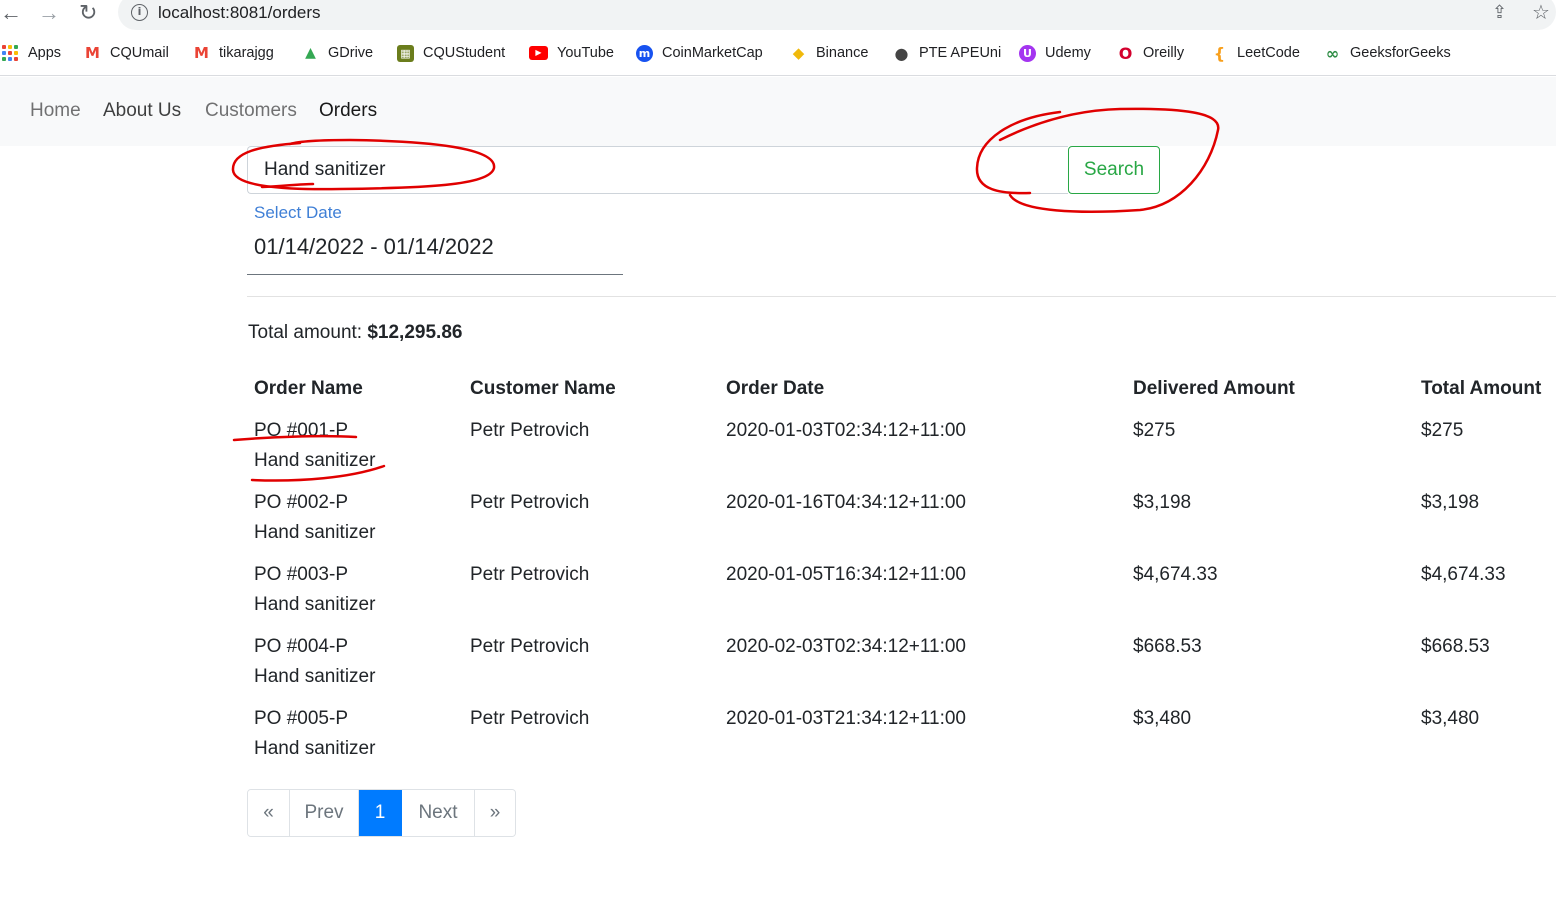 The height and width of the screenshot is (918, 1556). I want to click on total-amount: Total amount: $12,295.86, so click(355, 333).